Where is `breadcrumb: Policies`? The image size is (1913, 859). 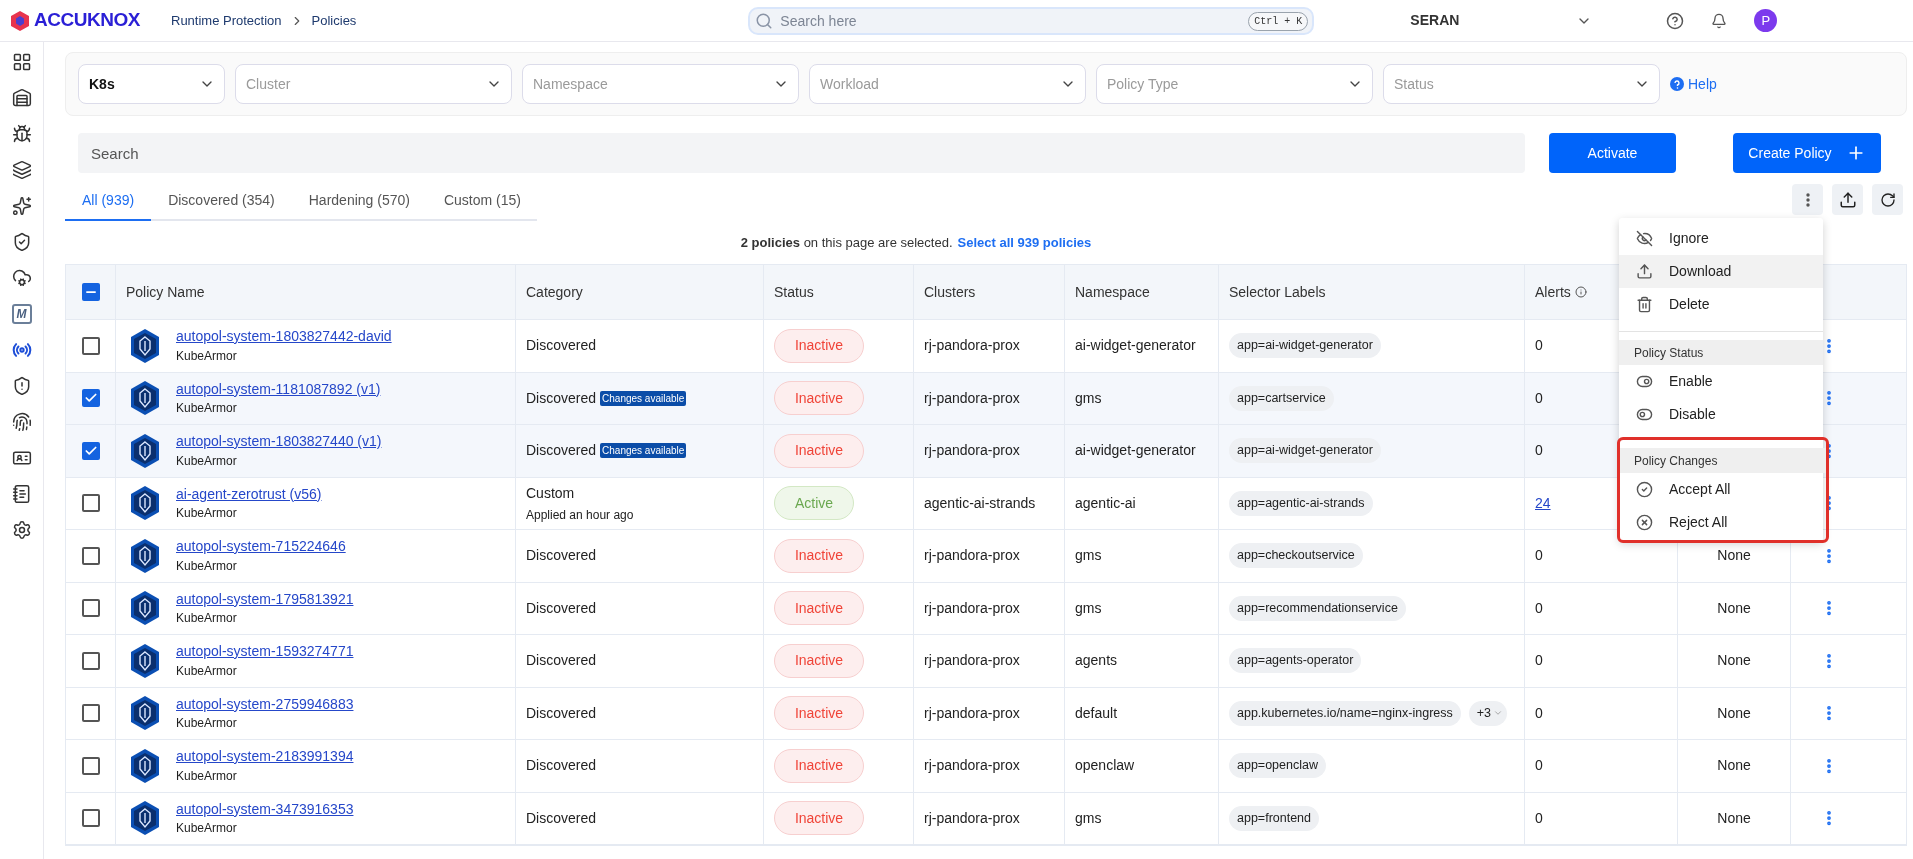 breadcrumb: Policies is located at coordinates (334, 20).